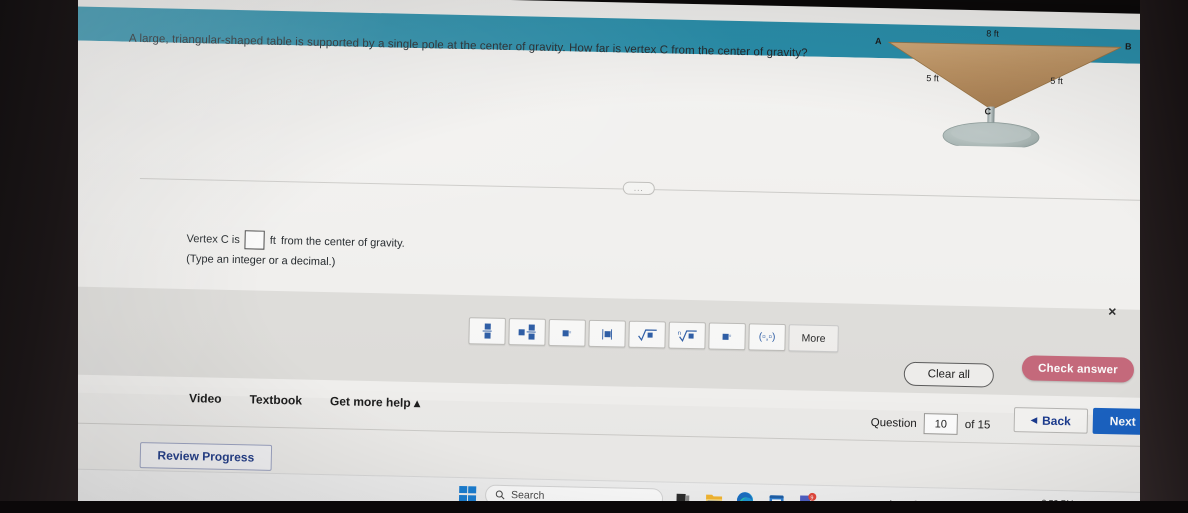 The width and height of the screenshot is (1188, 513). Describe the element at coordinates (213, 239) in the screenshot. I see `answer-prefix-text: Vertex C is` at that location.